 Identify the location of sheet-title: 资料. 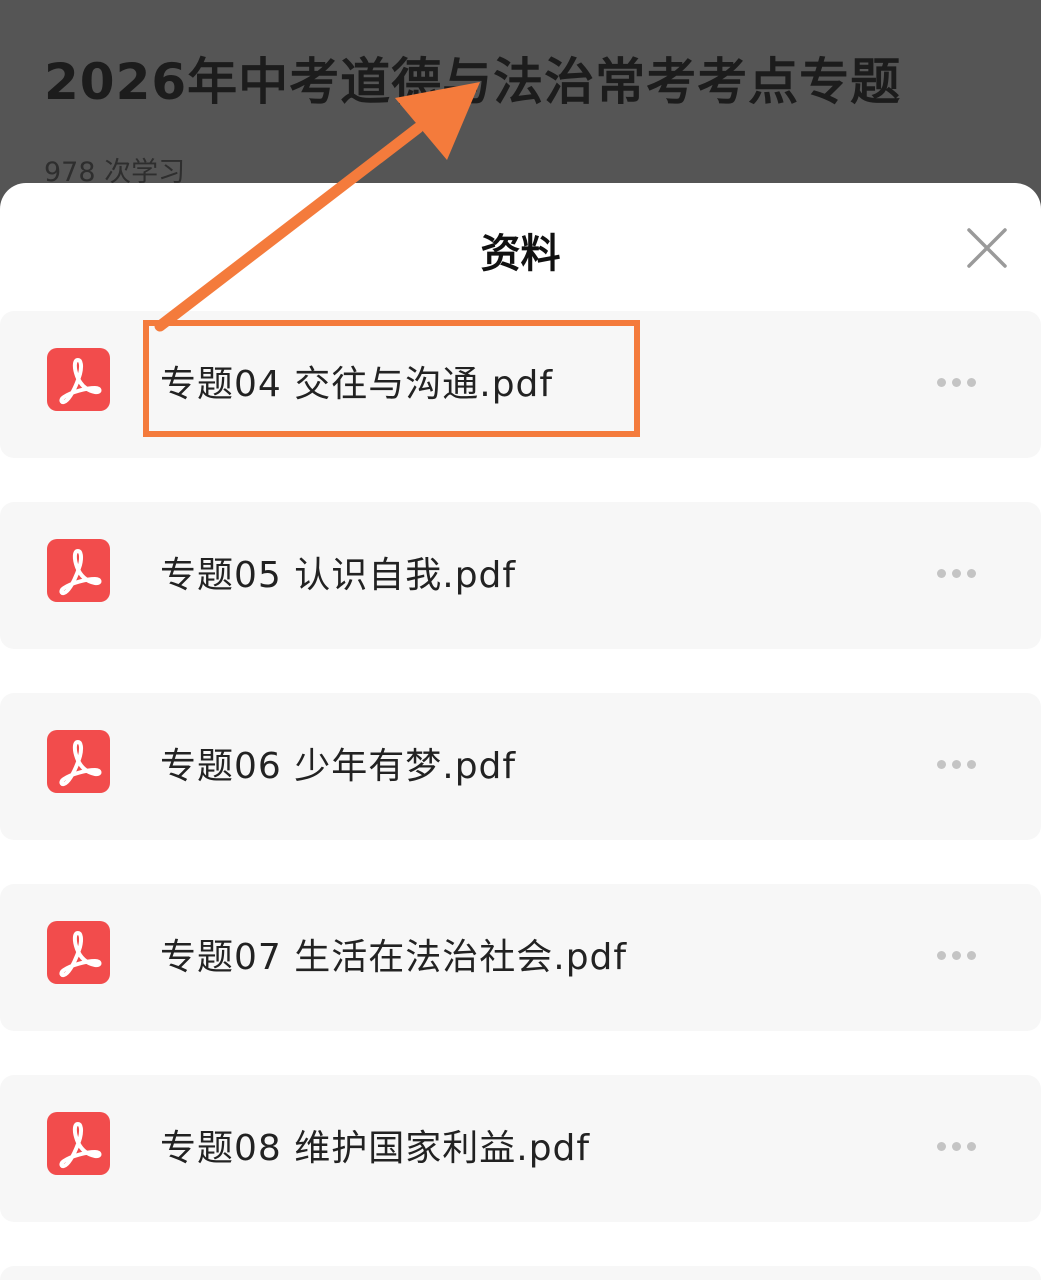
(520, 254).